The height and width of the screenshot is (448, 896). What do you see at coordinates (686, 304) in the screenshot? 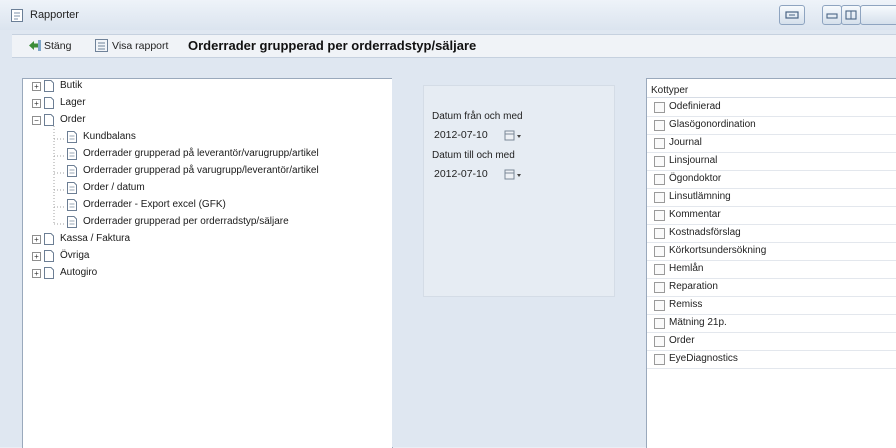
I see `kottyp-label: Remiss` at bounding box center [686, 304].